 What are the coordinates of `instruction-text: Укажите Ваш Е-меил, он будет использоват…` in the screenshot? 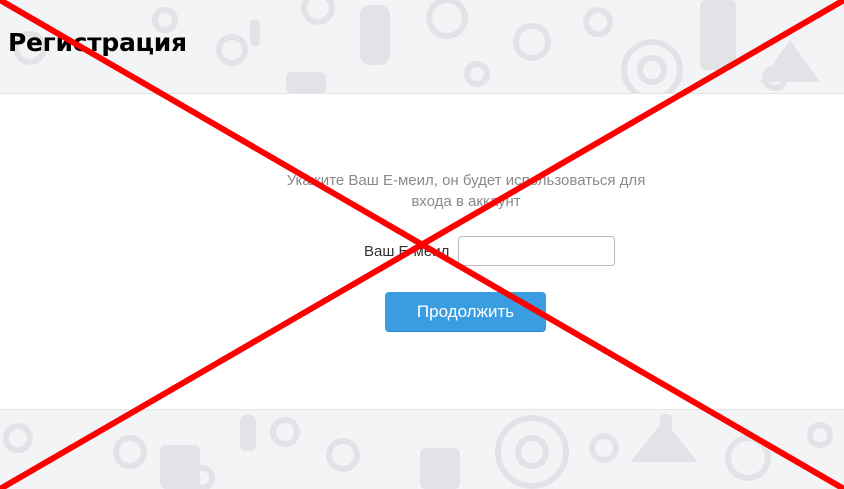 It's located at (466, 191).